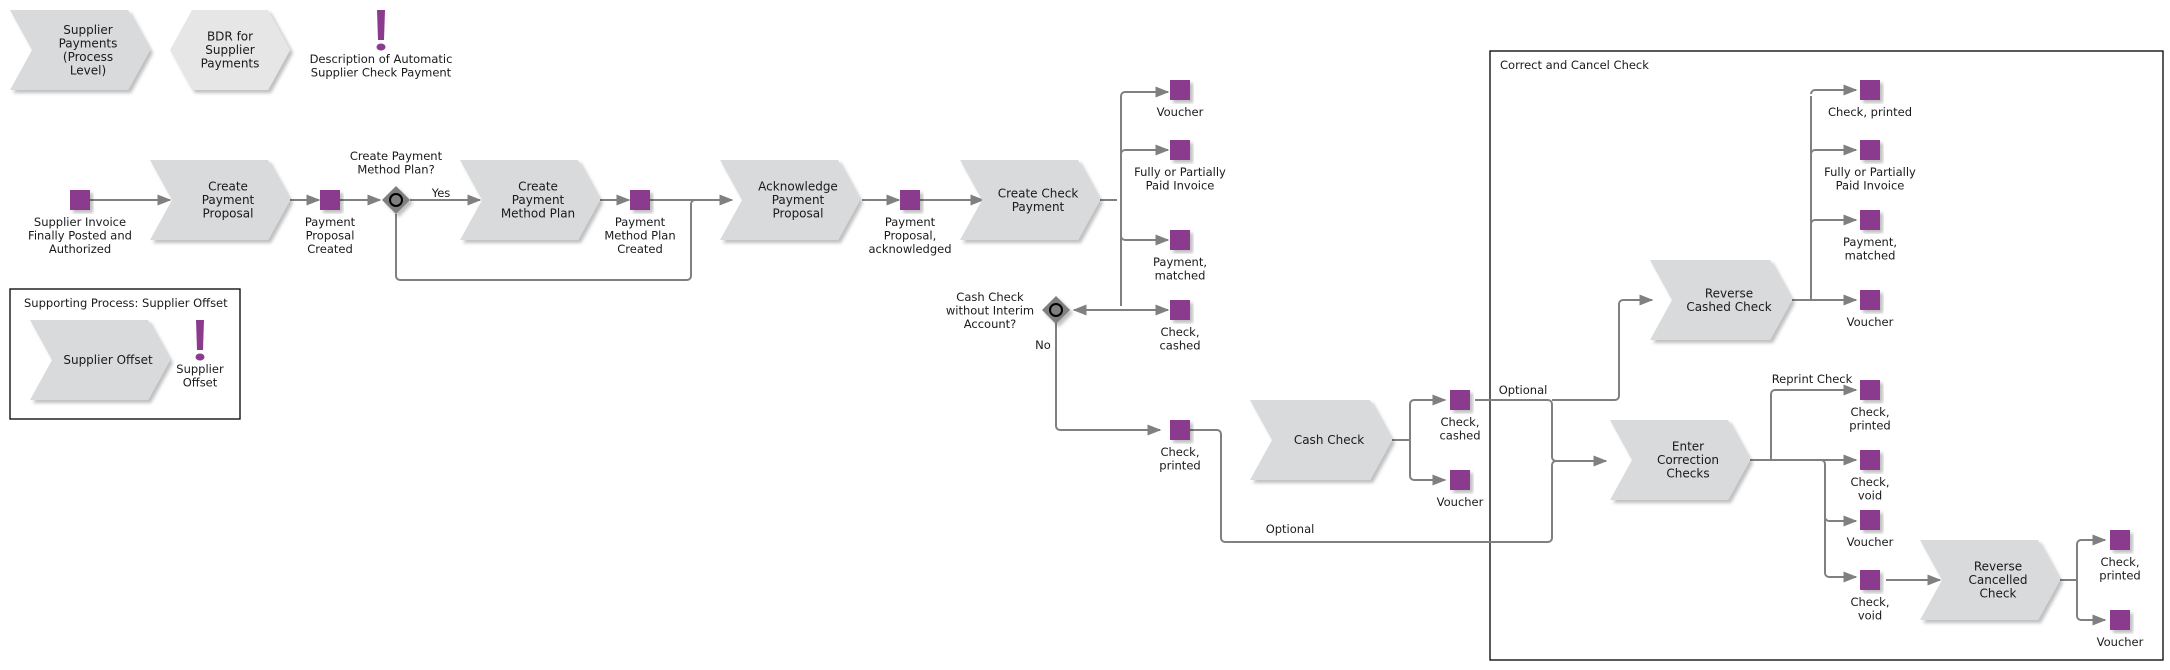  What do you see at coordinates (330, 235) in the screenshot?
I see `event-label: Payment Proposal Created` at bounding box center [330, 235].